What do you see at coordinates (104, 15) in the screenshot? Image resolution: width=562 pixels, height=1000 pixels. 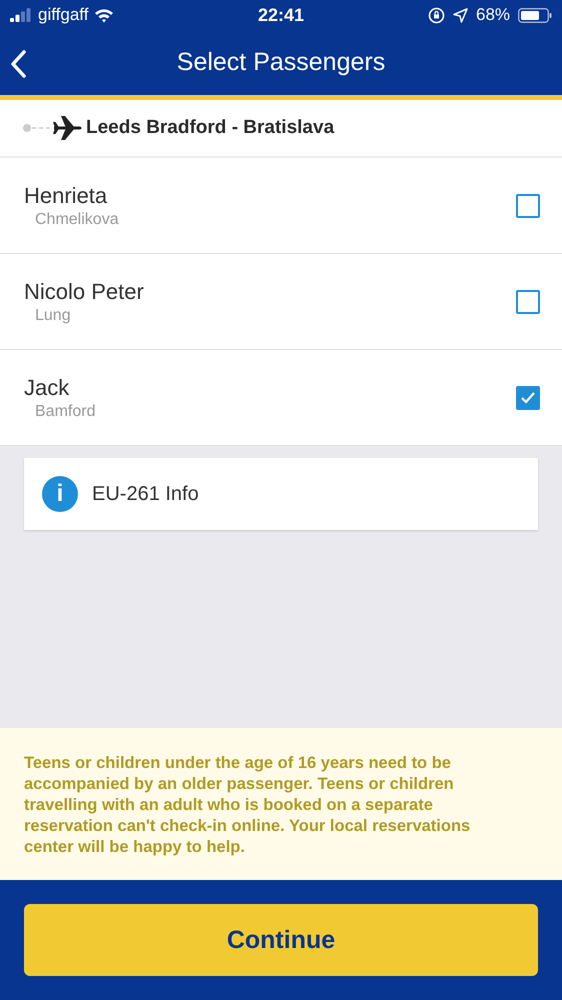 I see `wifi-icon` at bounding box center [104, 15].